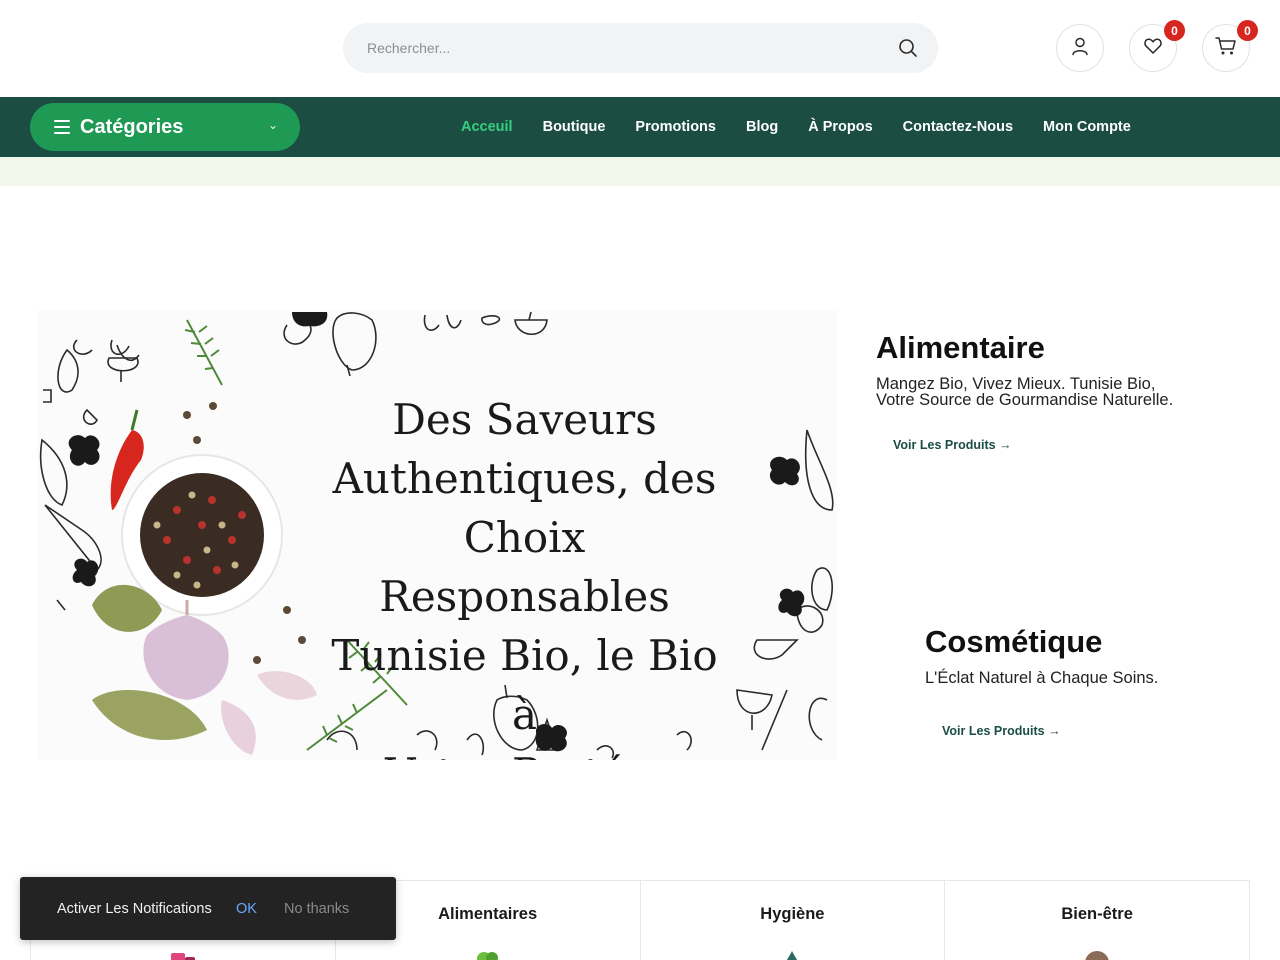 The height and width of the screenshot is (960, 1280). I want to click on category-card: Bien-être, so click(1097, 920).